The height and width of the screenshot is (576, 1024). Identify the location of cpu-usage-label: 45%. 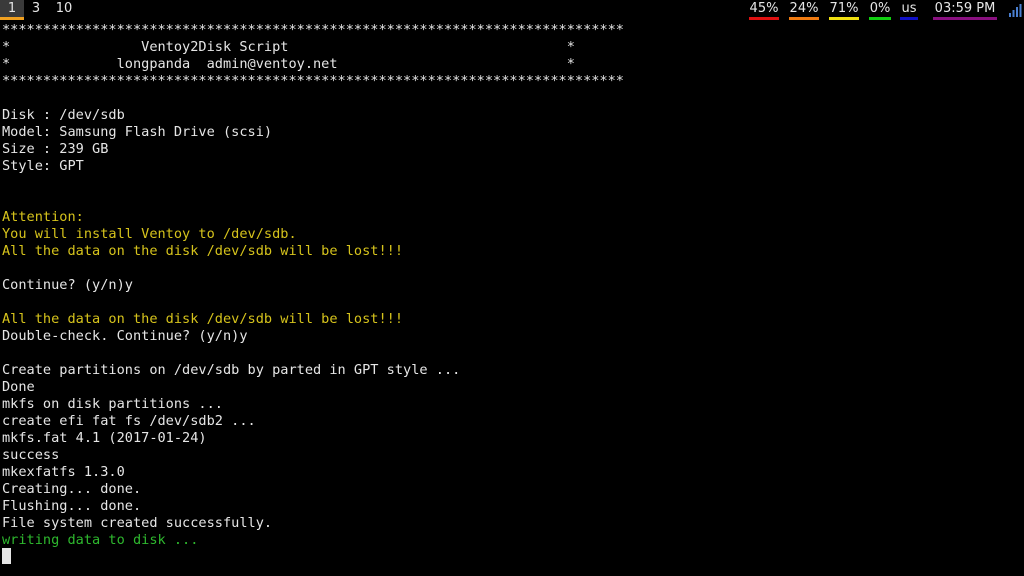
(764, 8).